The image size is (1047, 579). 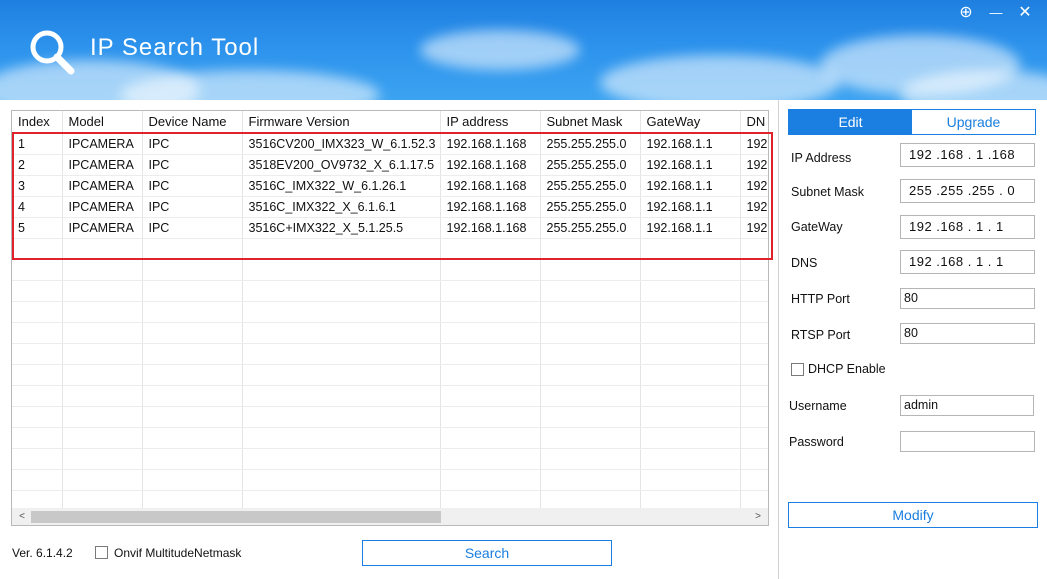 I want to click on add-window-icon: ⊕, so click(x=966, y=13).